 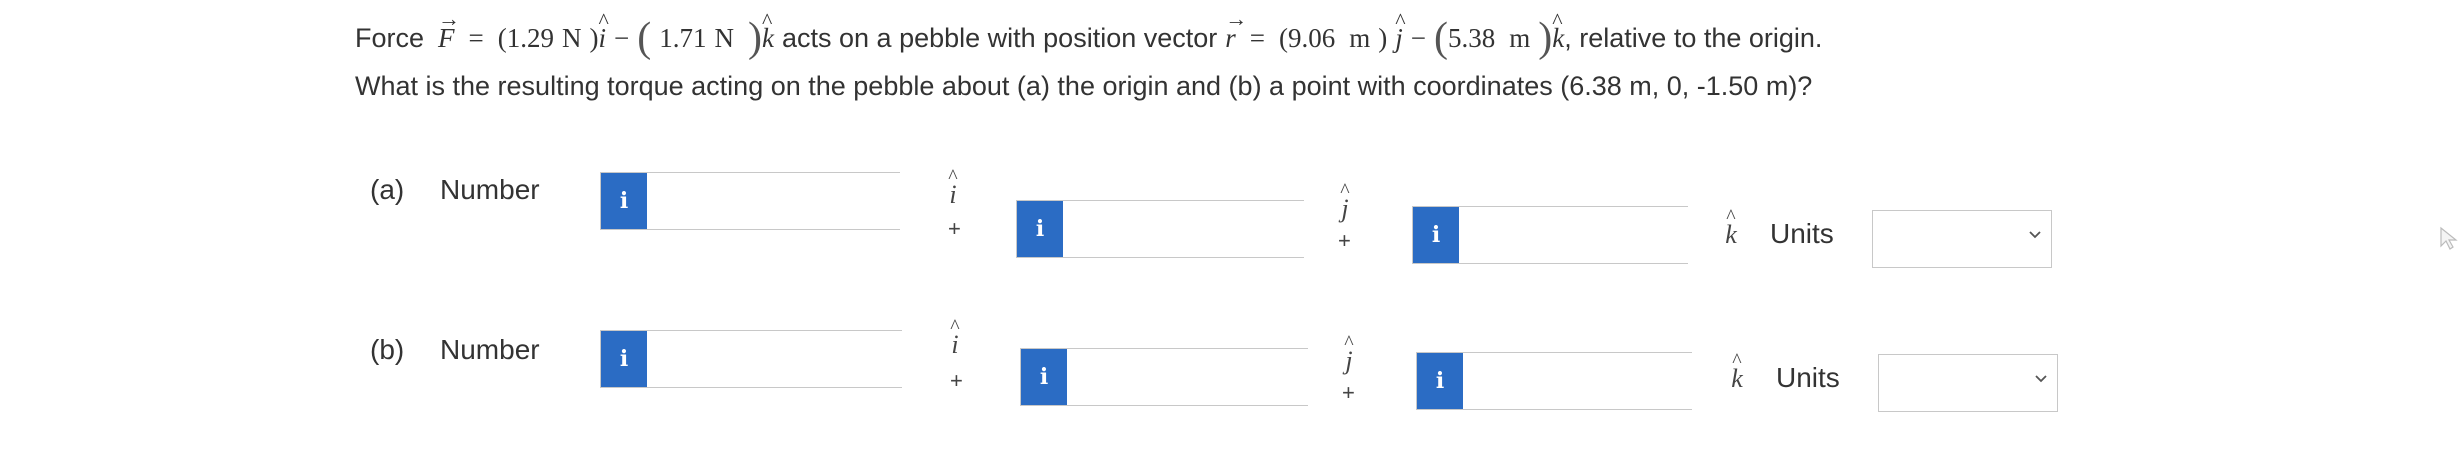 I want to click on part-a-k-field: i, so click(x=1600, y=235).